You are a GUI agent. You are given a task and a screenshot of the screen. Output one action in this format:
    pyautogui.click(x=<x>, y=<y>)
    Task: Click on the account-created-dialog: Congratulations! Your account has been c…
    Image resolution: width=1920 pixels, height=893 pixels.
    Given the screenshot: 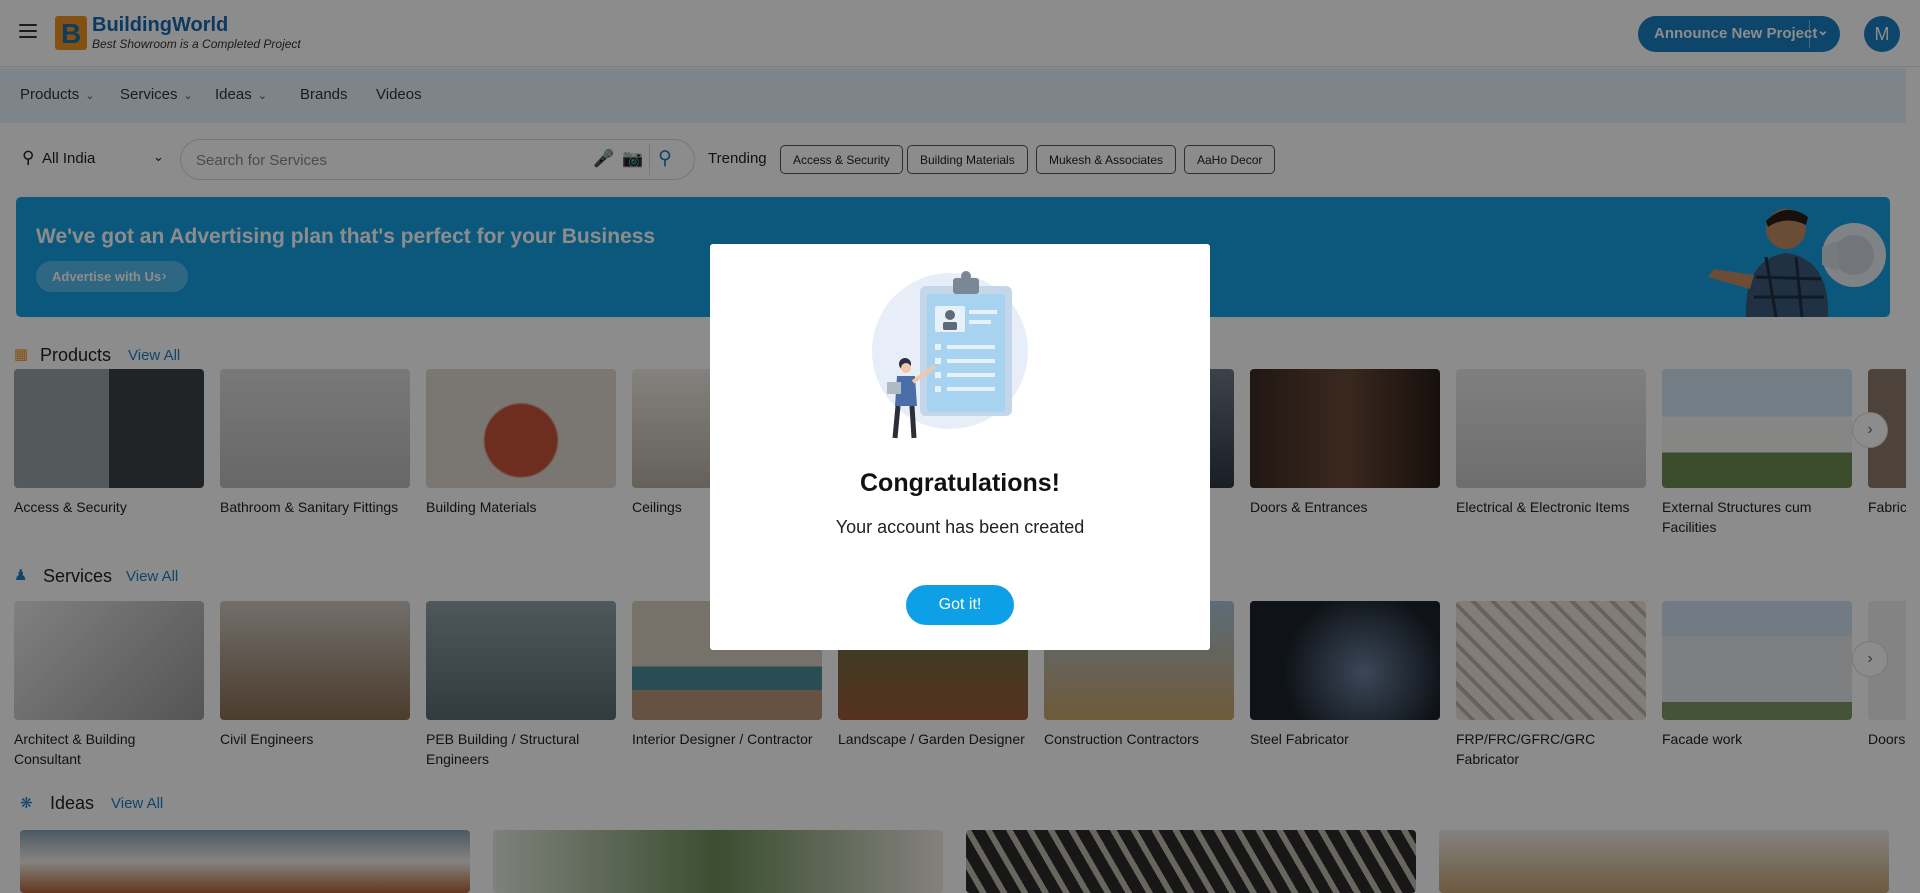 What is the action you would take?
    pyautogui.click(x=960, y=447)
    